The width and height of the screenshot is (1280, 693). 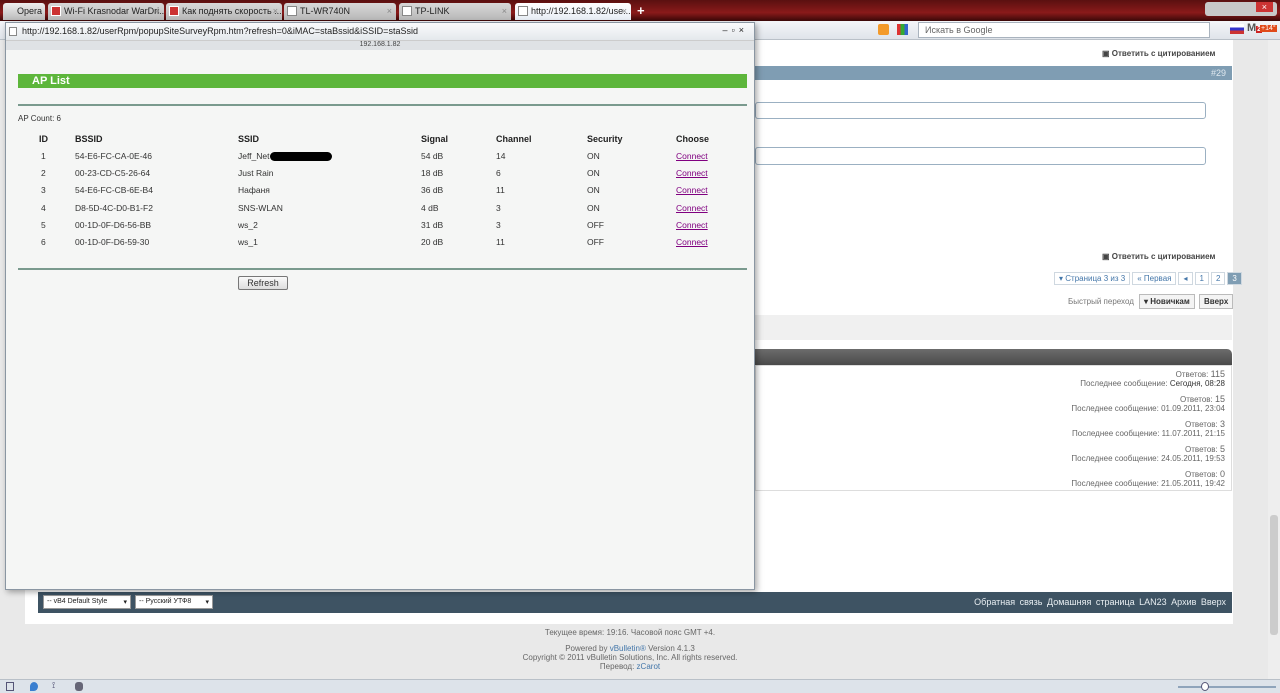 I want to click on rss-icon, so click(x=883, y=29).